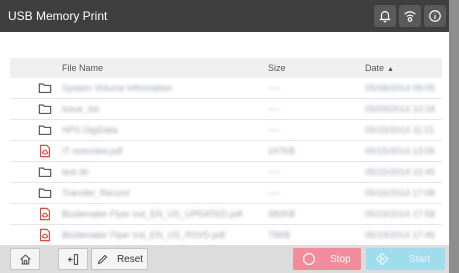 The image size is (459, 273). What do you see at coordinates (82, 68) in the screenshot?
I see `column-header-name: File Name` at bounding box center [82, 68].